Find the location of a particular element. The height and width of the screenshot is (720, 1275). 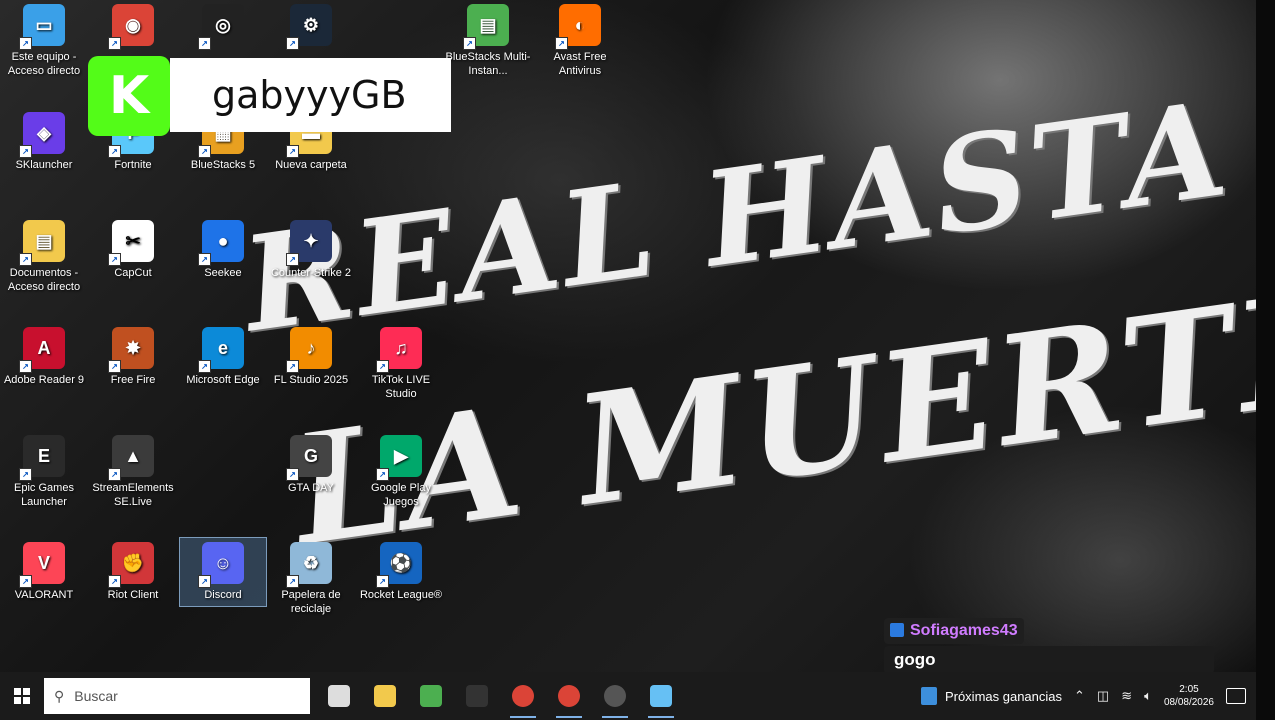

desktop-icon-documents: ▤ ↗ Documentos - Acceso directo is located at coordinates (44, 257).